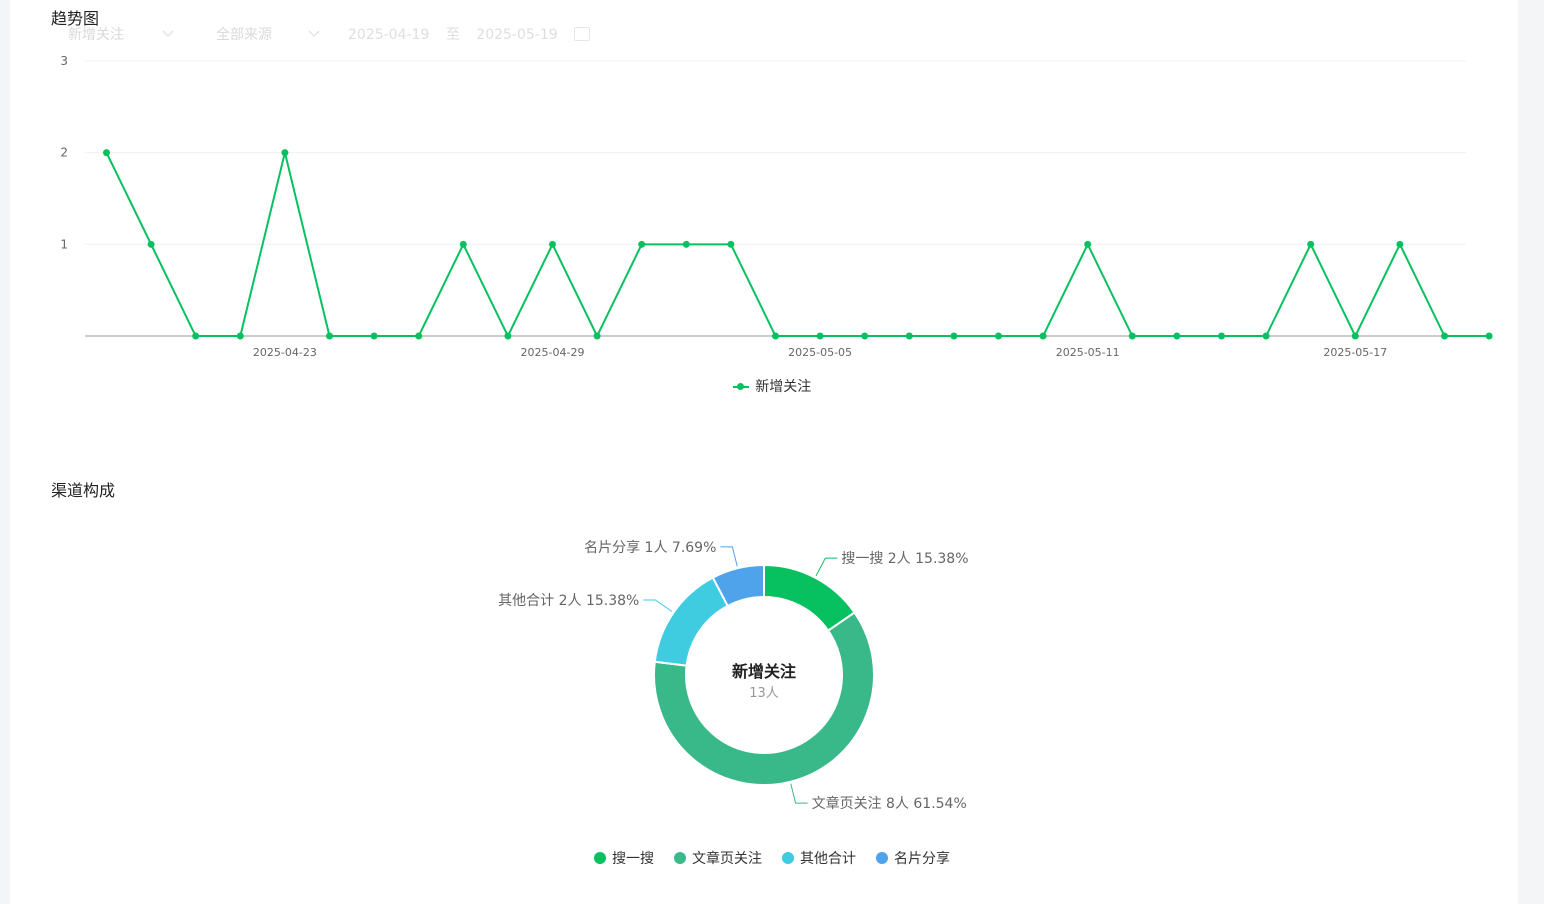  Describe the element at coordinates (1088, 352) in the screenshot. I see `x-tick-label: 2025-05-11` at that location.